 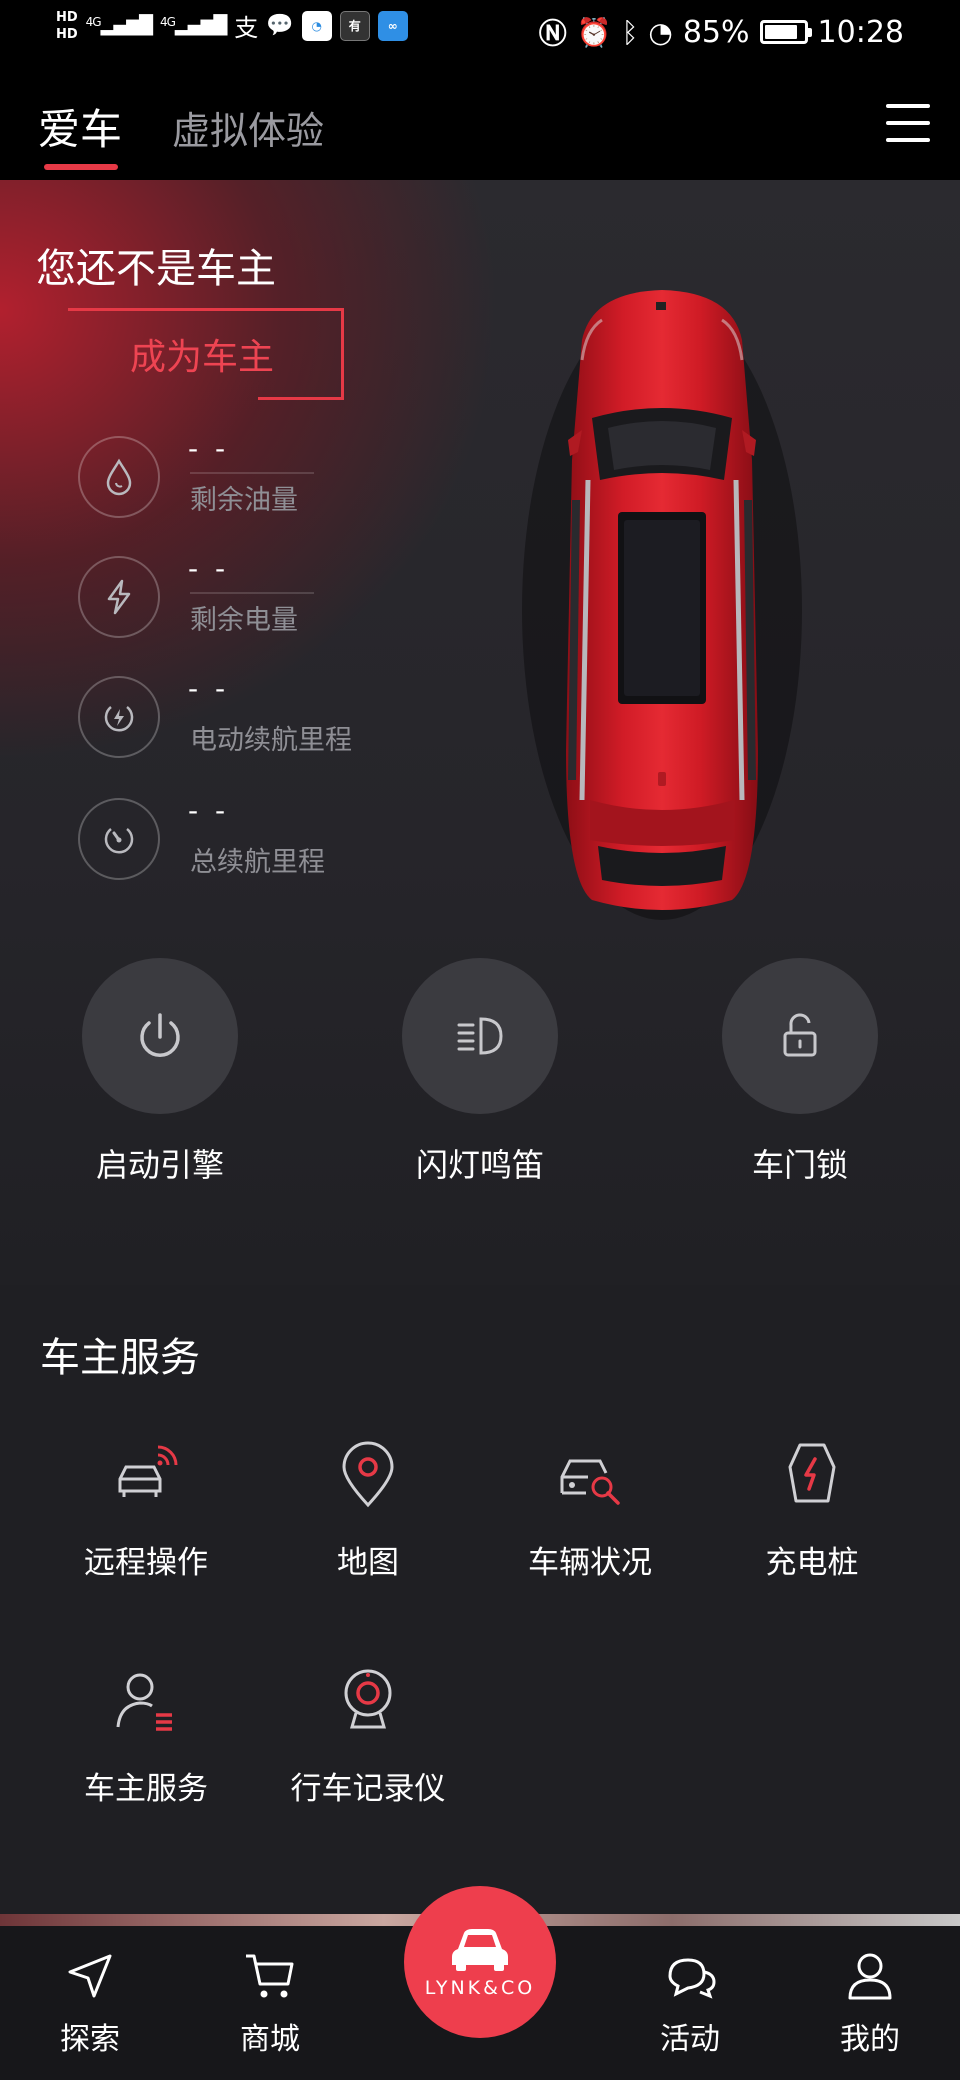 I want to click on signal-label-1: 4G, so click(x=93, y=22).